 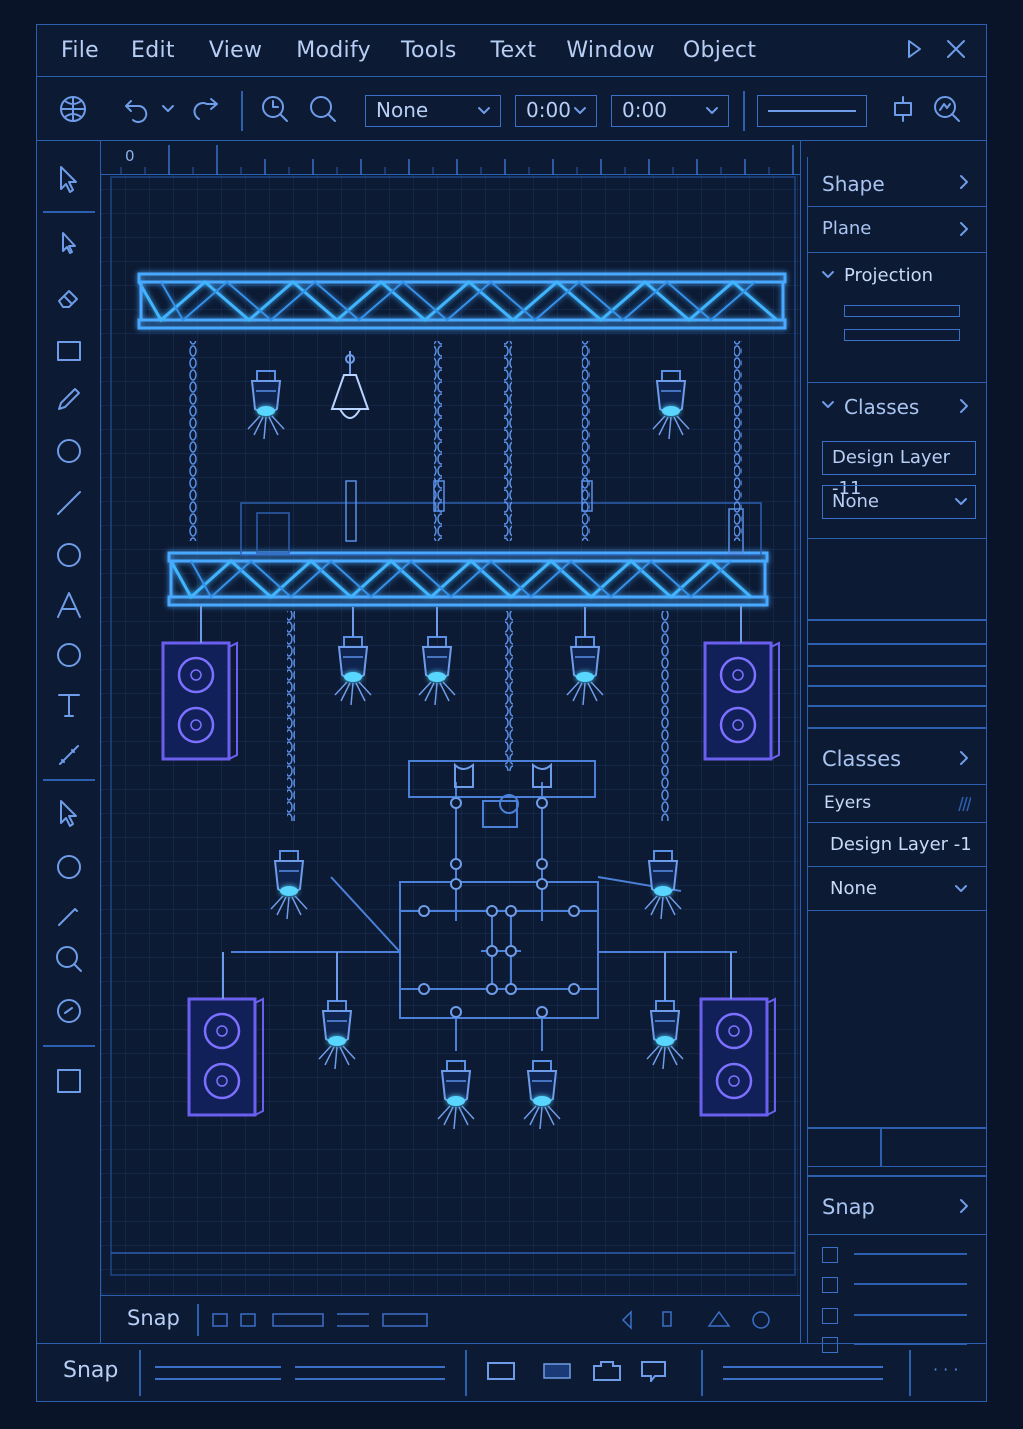 What do you see at coordinates (956, 49) in the screenshot?
I see `close-icon` at bounding box center [956, 49].